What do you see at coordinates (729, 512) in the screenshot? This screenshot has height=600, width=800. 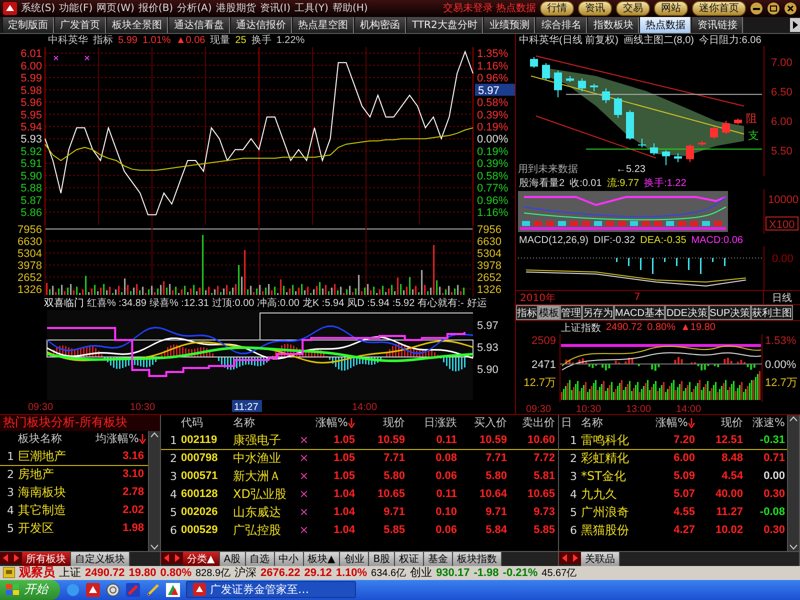 I see `price-value: 11.27` at bounding box center [729, 512].